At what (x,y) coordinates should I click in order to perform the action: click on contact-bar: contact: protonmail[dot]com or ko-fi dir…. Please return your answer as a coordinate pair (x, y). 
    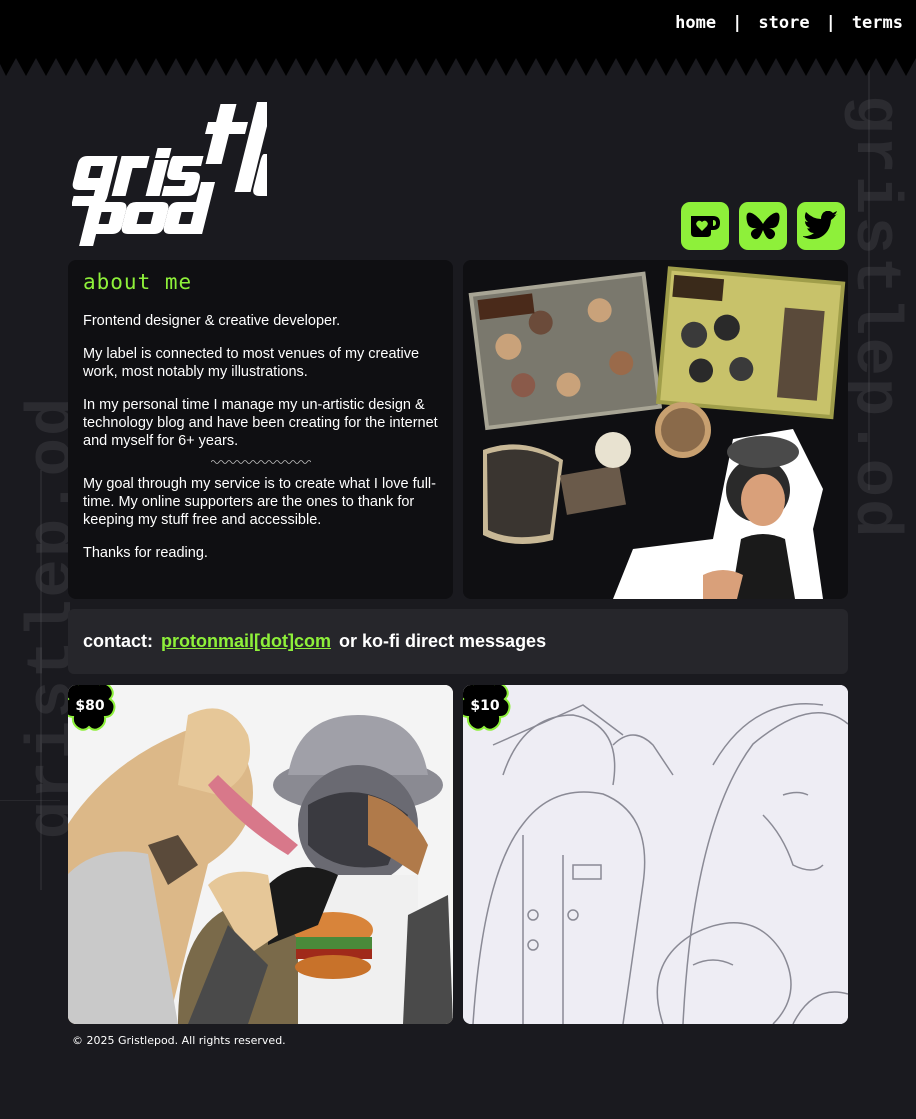
    Looking at the image, I should click on (458, 641).